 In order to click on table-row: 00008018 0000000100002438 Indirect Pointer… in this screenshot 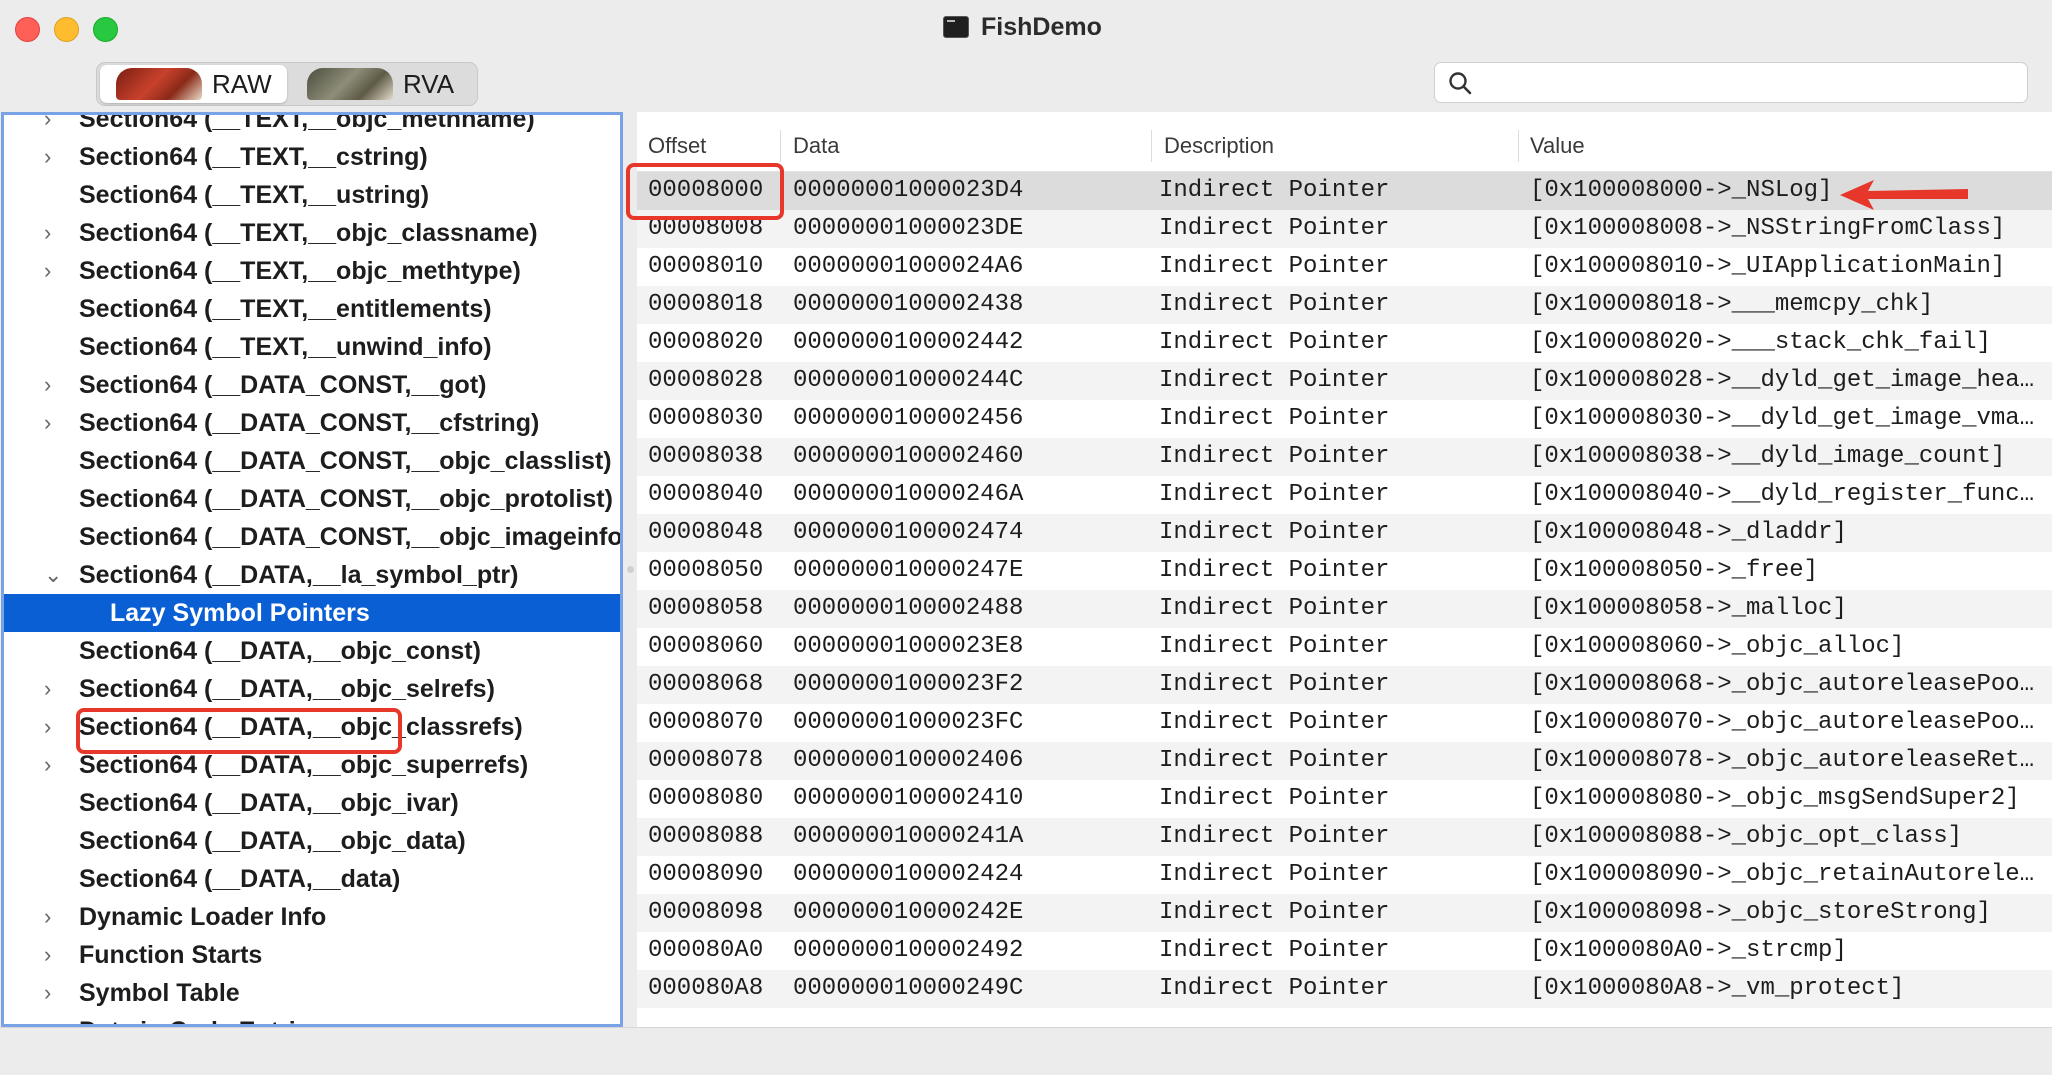, I will do `click(1344, 305)`.